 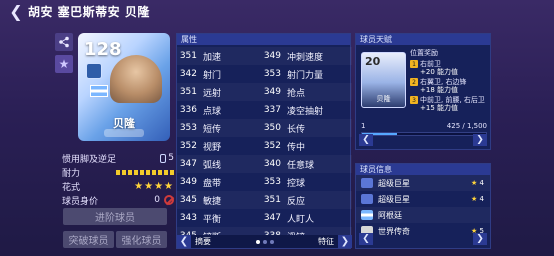 I want to click on advance-player-button: 进阶球员, so click(x=115, y=216).